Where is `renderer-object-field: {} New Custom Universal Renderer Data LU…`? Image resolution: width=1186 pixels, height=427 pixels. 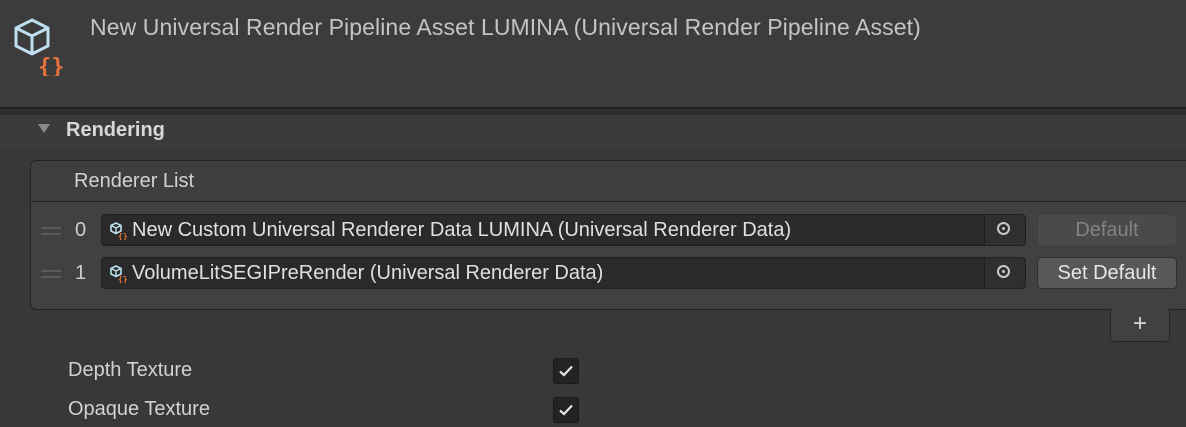 renderer-object-field: {} New Custom Universal Renderer Data LU… is located at coordinates (563, 230).